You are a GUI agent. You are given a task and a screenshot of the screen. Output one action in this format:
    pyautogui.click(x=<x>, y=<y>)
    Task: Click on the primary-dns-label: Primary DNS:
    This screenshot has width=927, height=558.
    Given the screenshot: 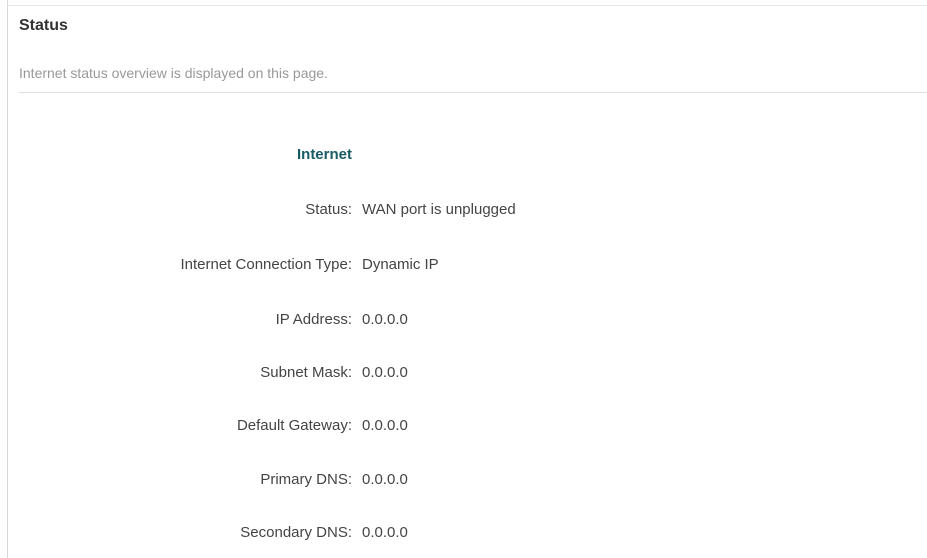 What is the action you would take?
    pyautogui.click(x=306, y=479)
    